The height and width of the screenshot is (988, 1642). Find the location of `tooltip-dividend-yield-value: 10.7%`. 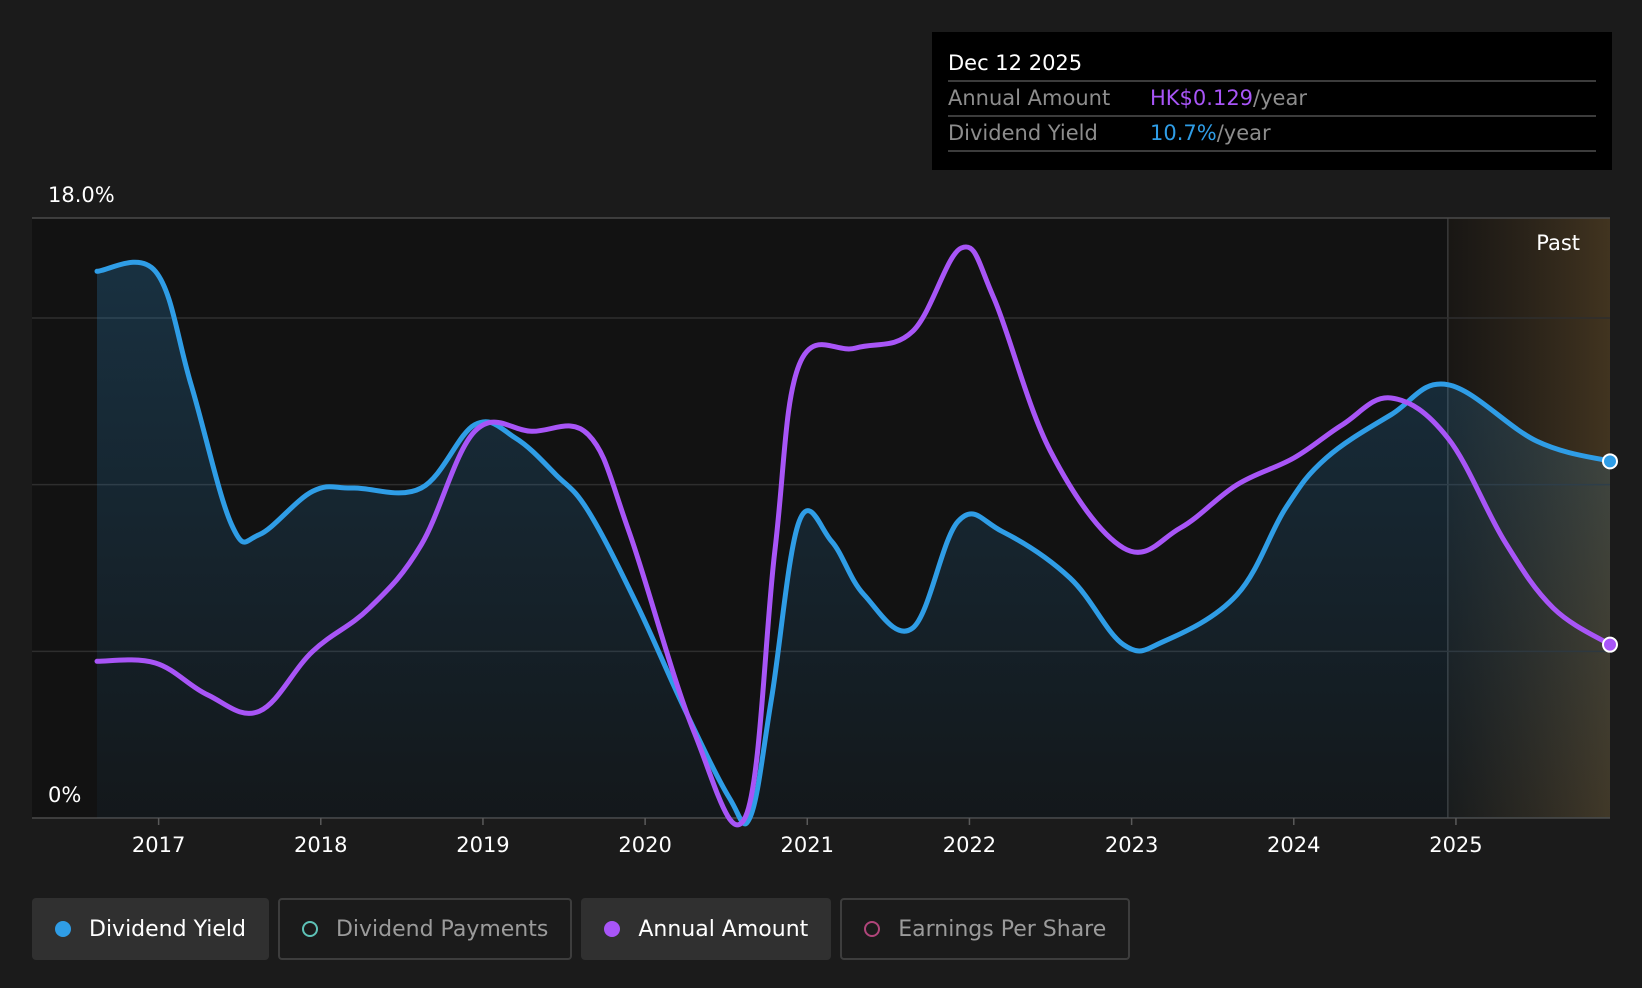

tooltip-dividend-yield-value: 10.7% is located at coordinates (1183, 133).